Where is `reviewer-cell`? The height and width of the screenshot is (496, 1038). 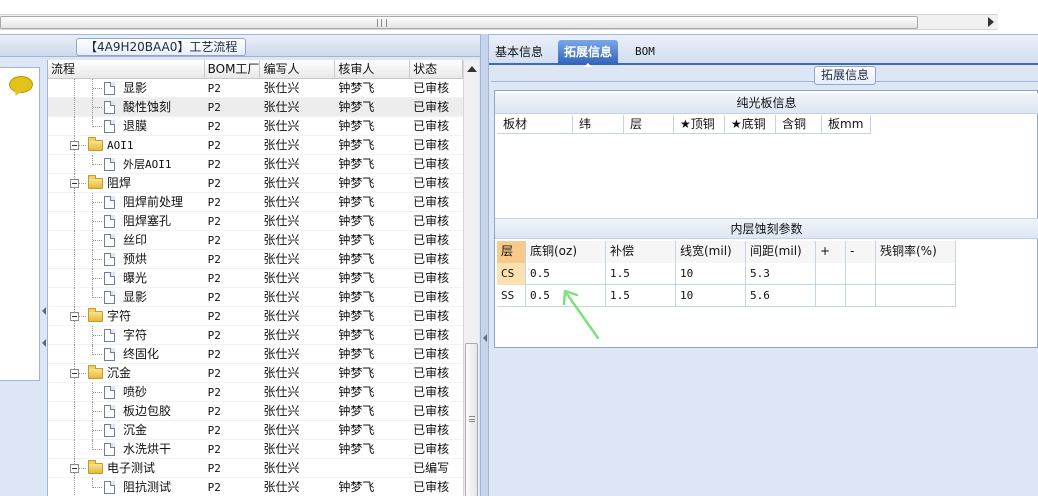 reviewer-cell is located at coordinates (372, 468).